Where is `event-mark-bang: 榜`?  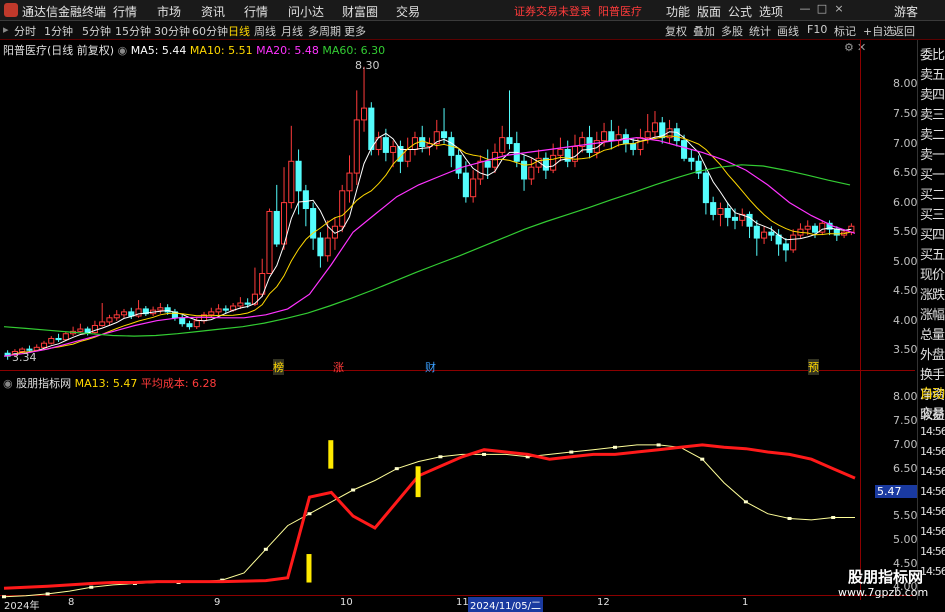
event-mark-bang: 榜 is located at coordinates (278, 367).